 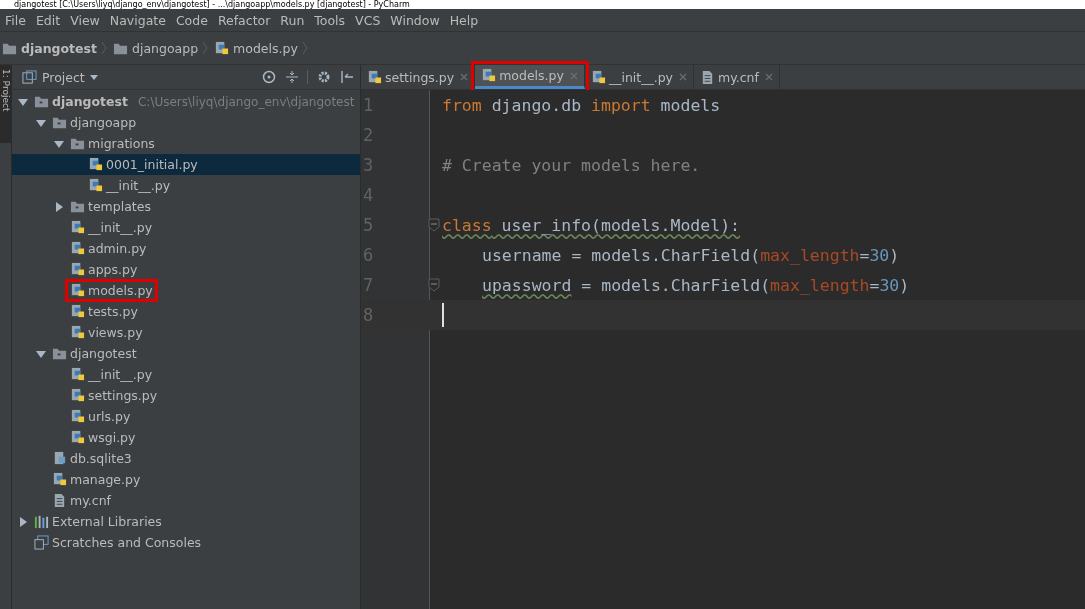 What do you see at coordinates (244, 20) in the screenshot?
I see `menu-item: Refactor` at bounding box center [244, 20].